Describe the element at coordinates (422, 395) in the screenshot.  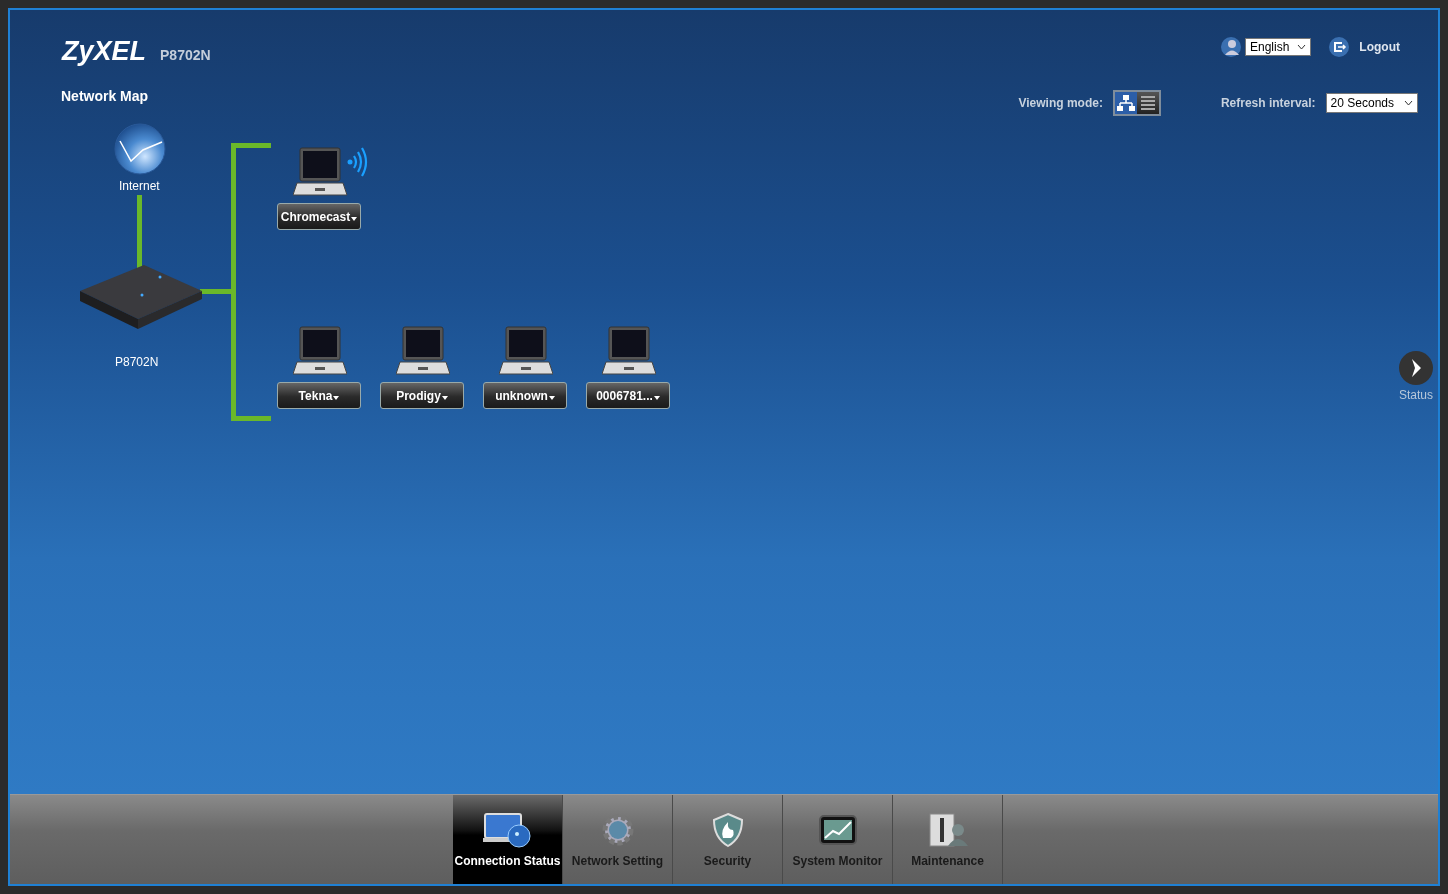
I see `device-menu-button: Prodigy` at that location.